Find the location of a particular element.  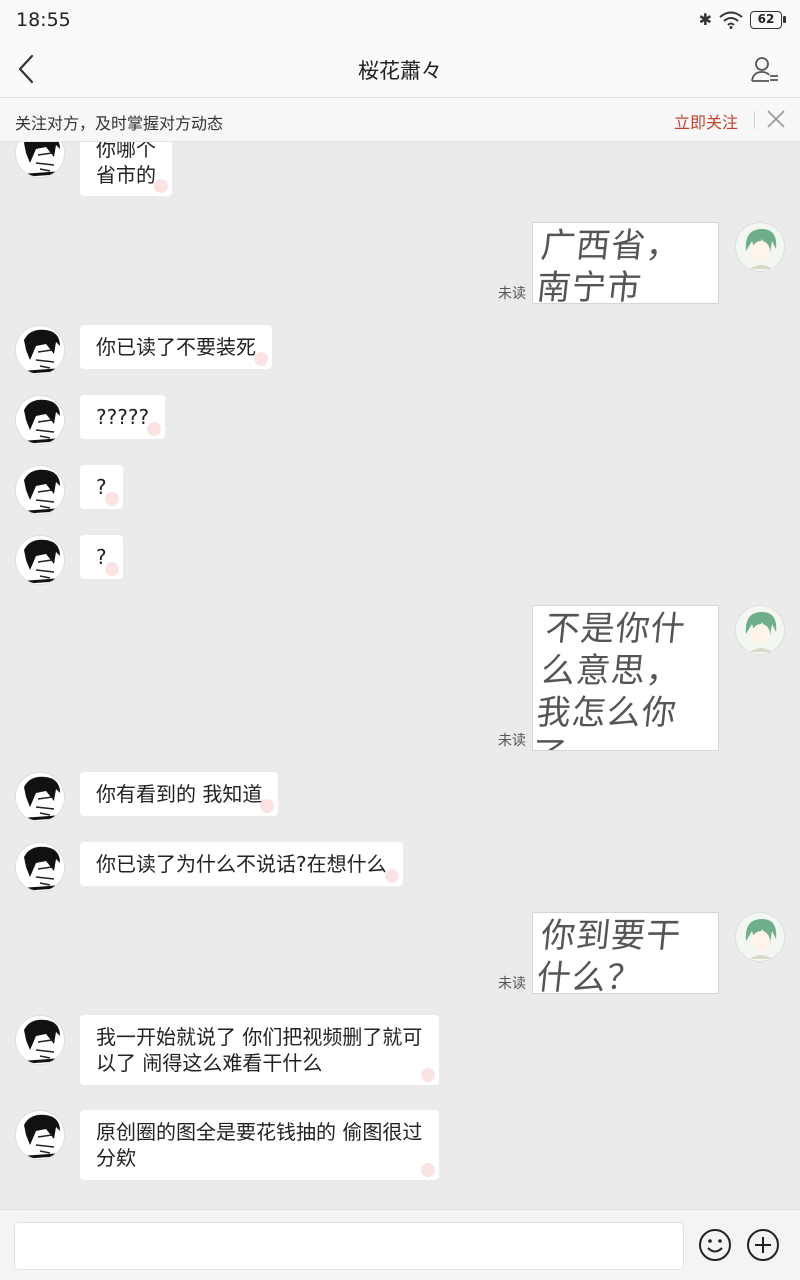

handwriting-text: 不是你什么意思，我怎么你了 is located at coordinates (610, 679).